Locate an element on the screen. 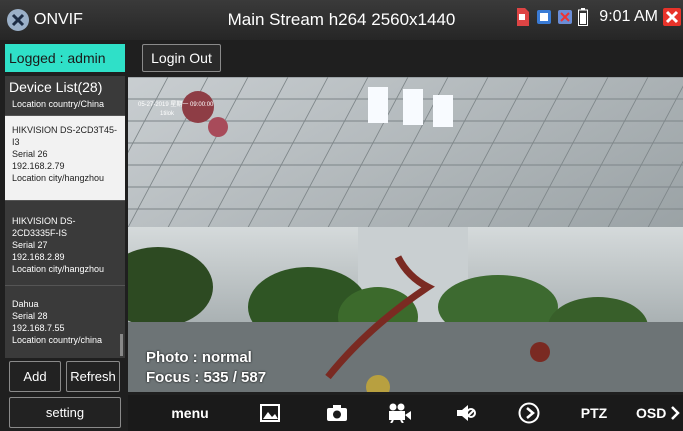 The image size is (683, 431). device-serial: Serial 26 is located at coordinates (30, 154).